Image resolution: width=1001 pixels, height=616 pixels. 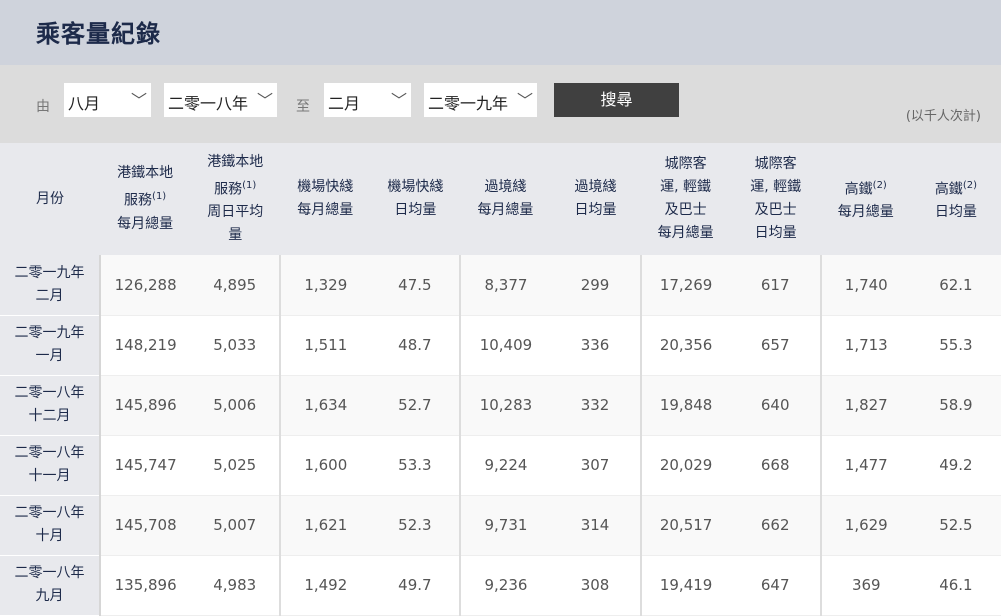 What do you see at coordinates (596, 585) in the screenshot?
I see `value-cell: 308` at bounding box center [596, 585].